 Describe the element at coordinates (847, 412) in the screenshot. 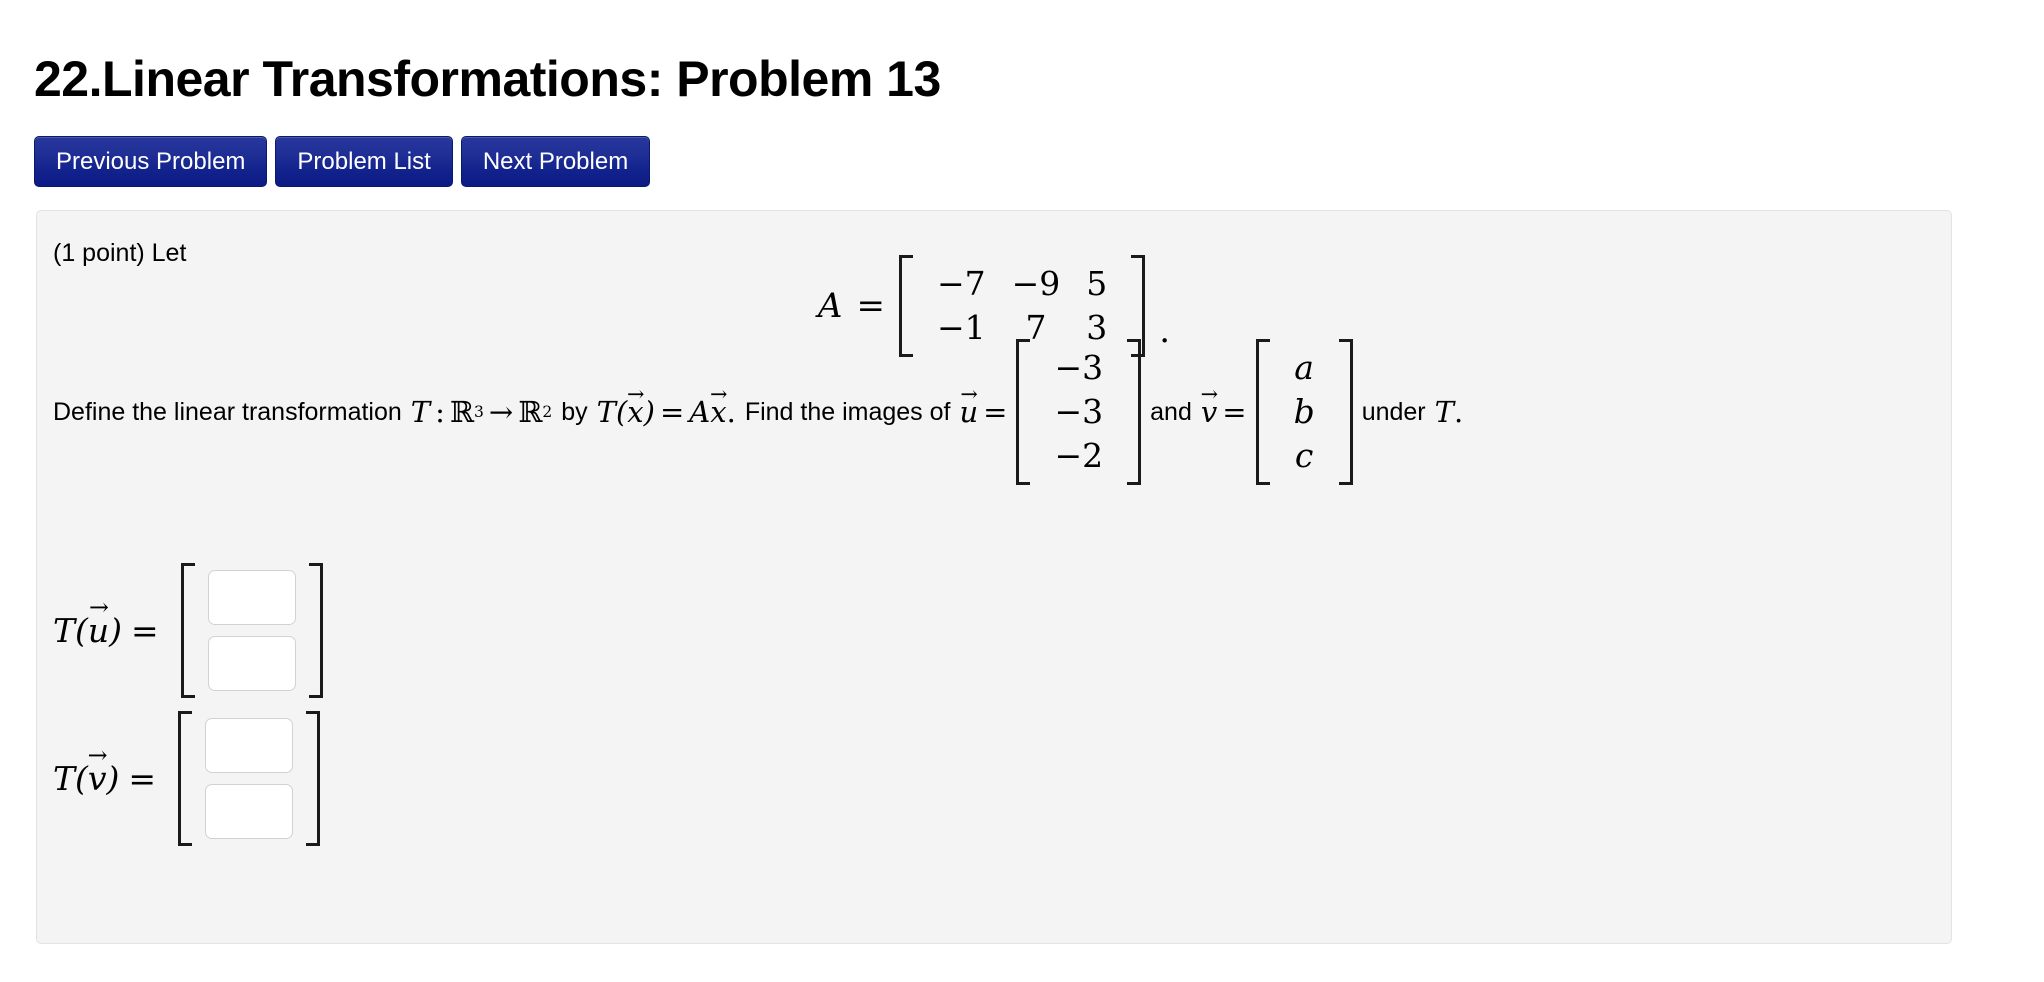

I see `sentence-part-2: Find the images of` at that location.